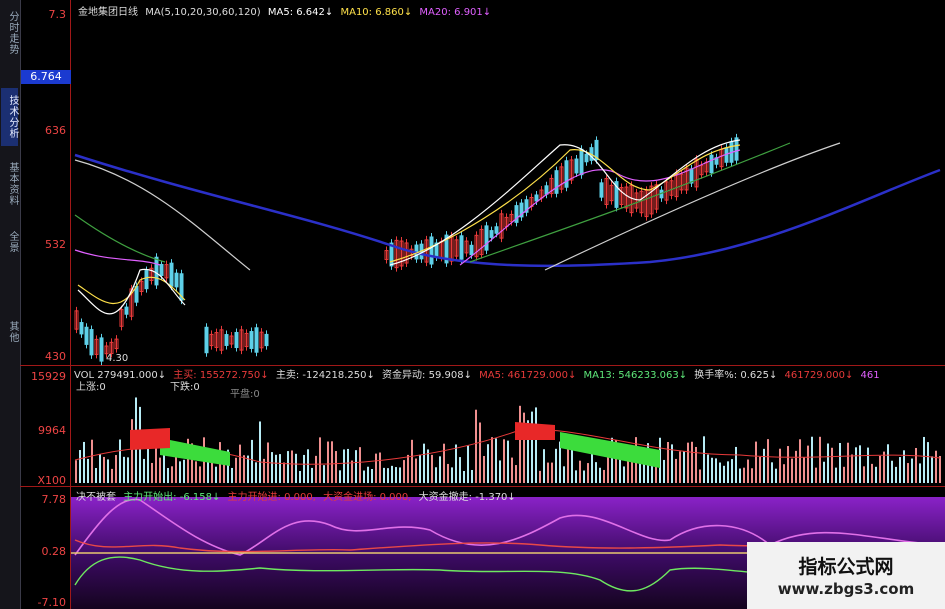 The height and width of the screenshot is (609, 945). Describe the element at coordinates (635, 375) in the screenshot. I see `vol-ma13-value: MA13: 546233.063↓` at that location.